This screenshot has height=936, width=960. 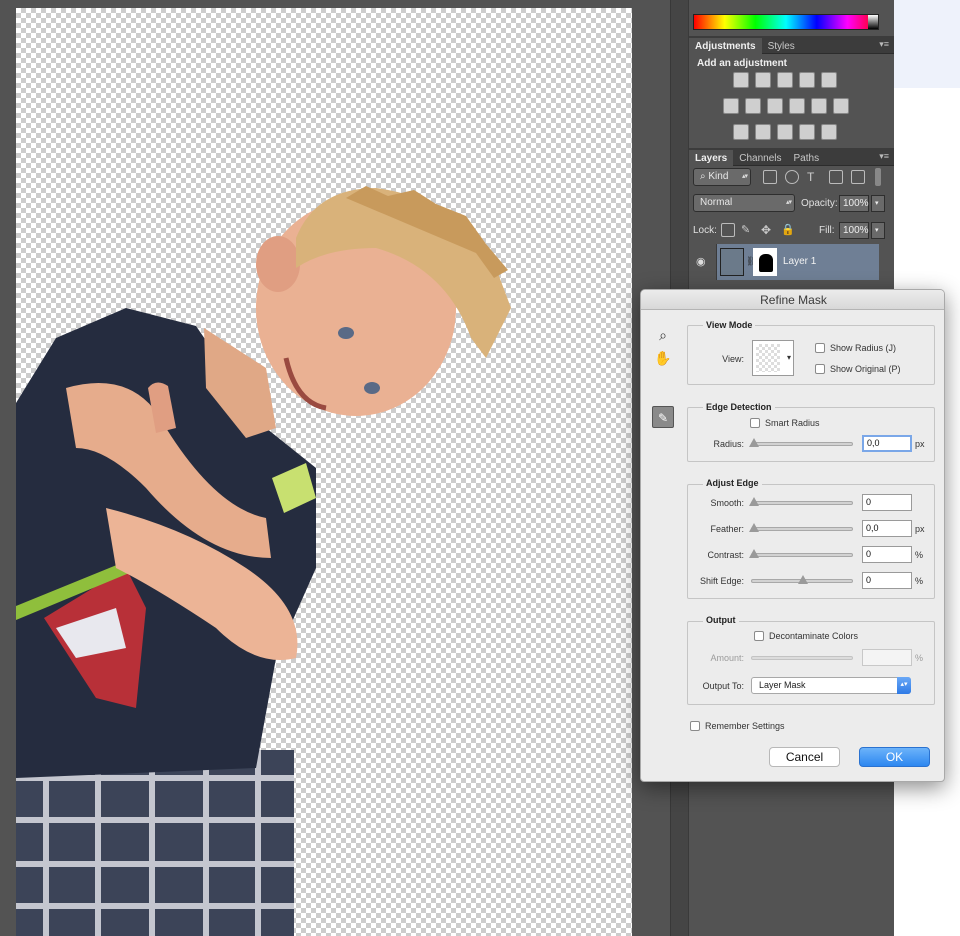 I want to click on contrast-slider, so click(x=801, y=553).